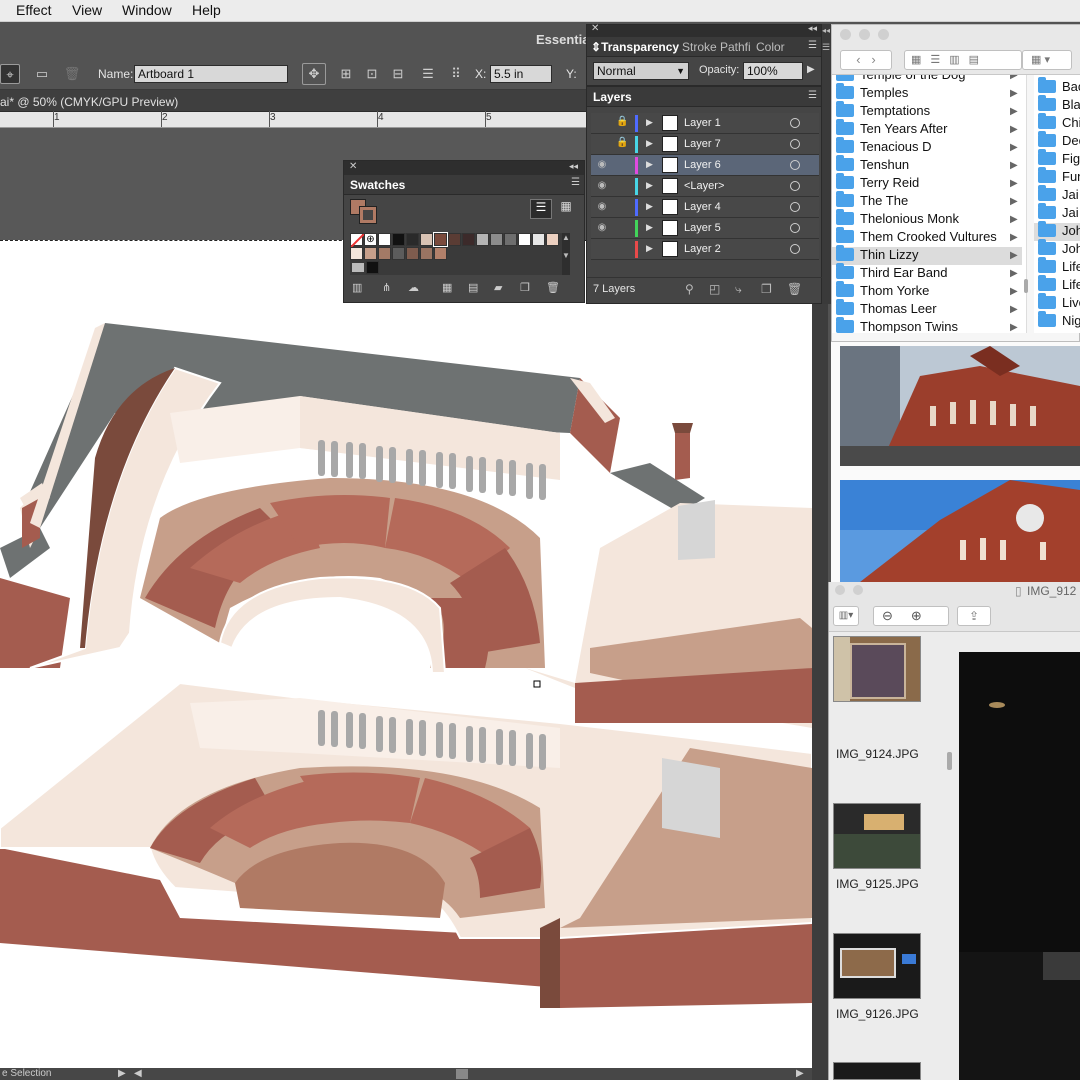 The image size is (1080, 1080). What do you see at coordinates (811, 69) in the screenshot?
I see `opacity-slider-arrow-icon: ▶` at bounding box center [811, 69].